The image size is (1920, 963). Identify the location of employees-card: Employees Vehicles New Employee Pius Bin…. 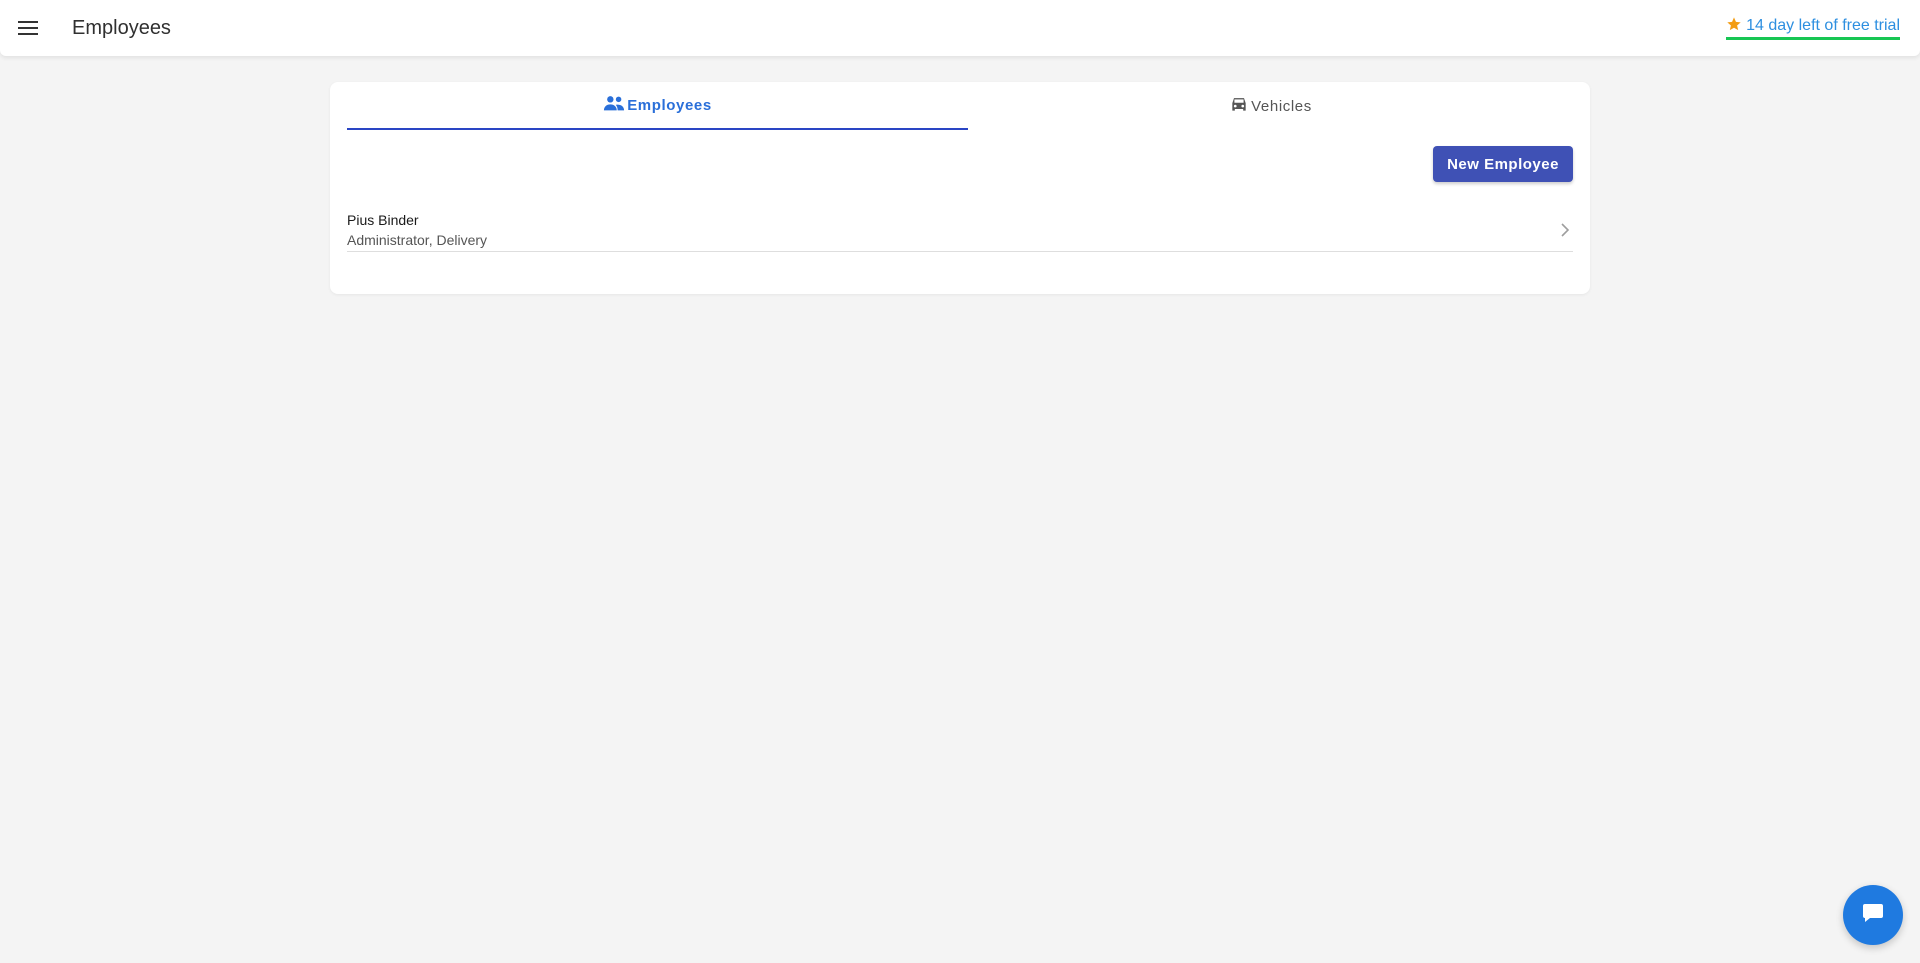
(960, 188).